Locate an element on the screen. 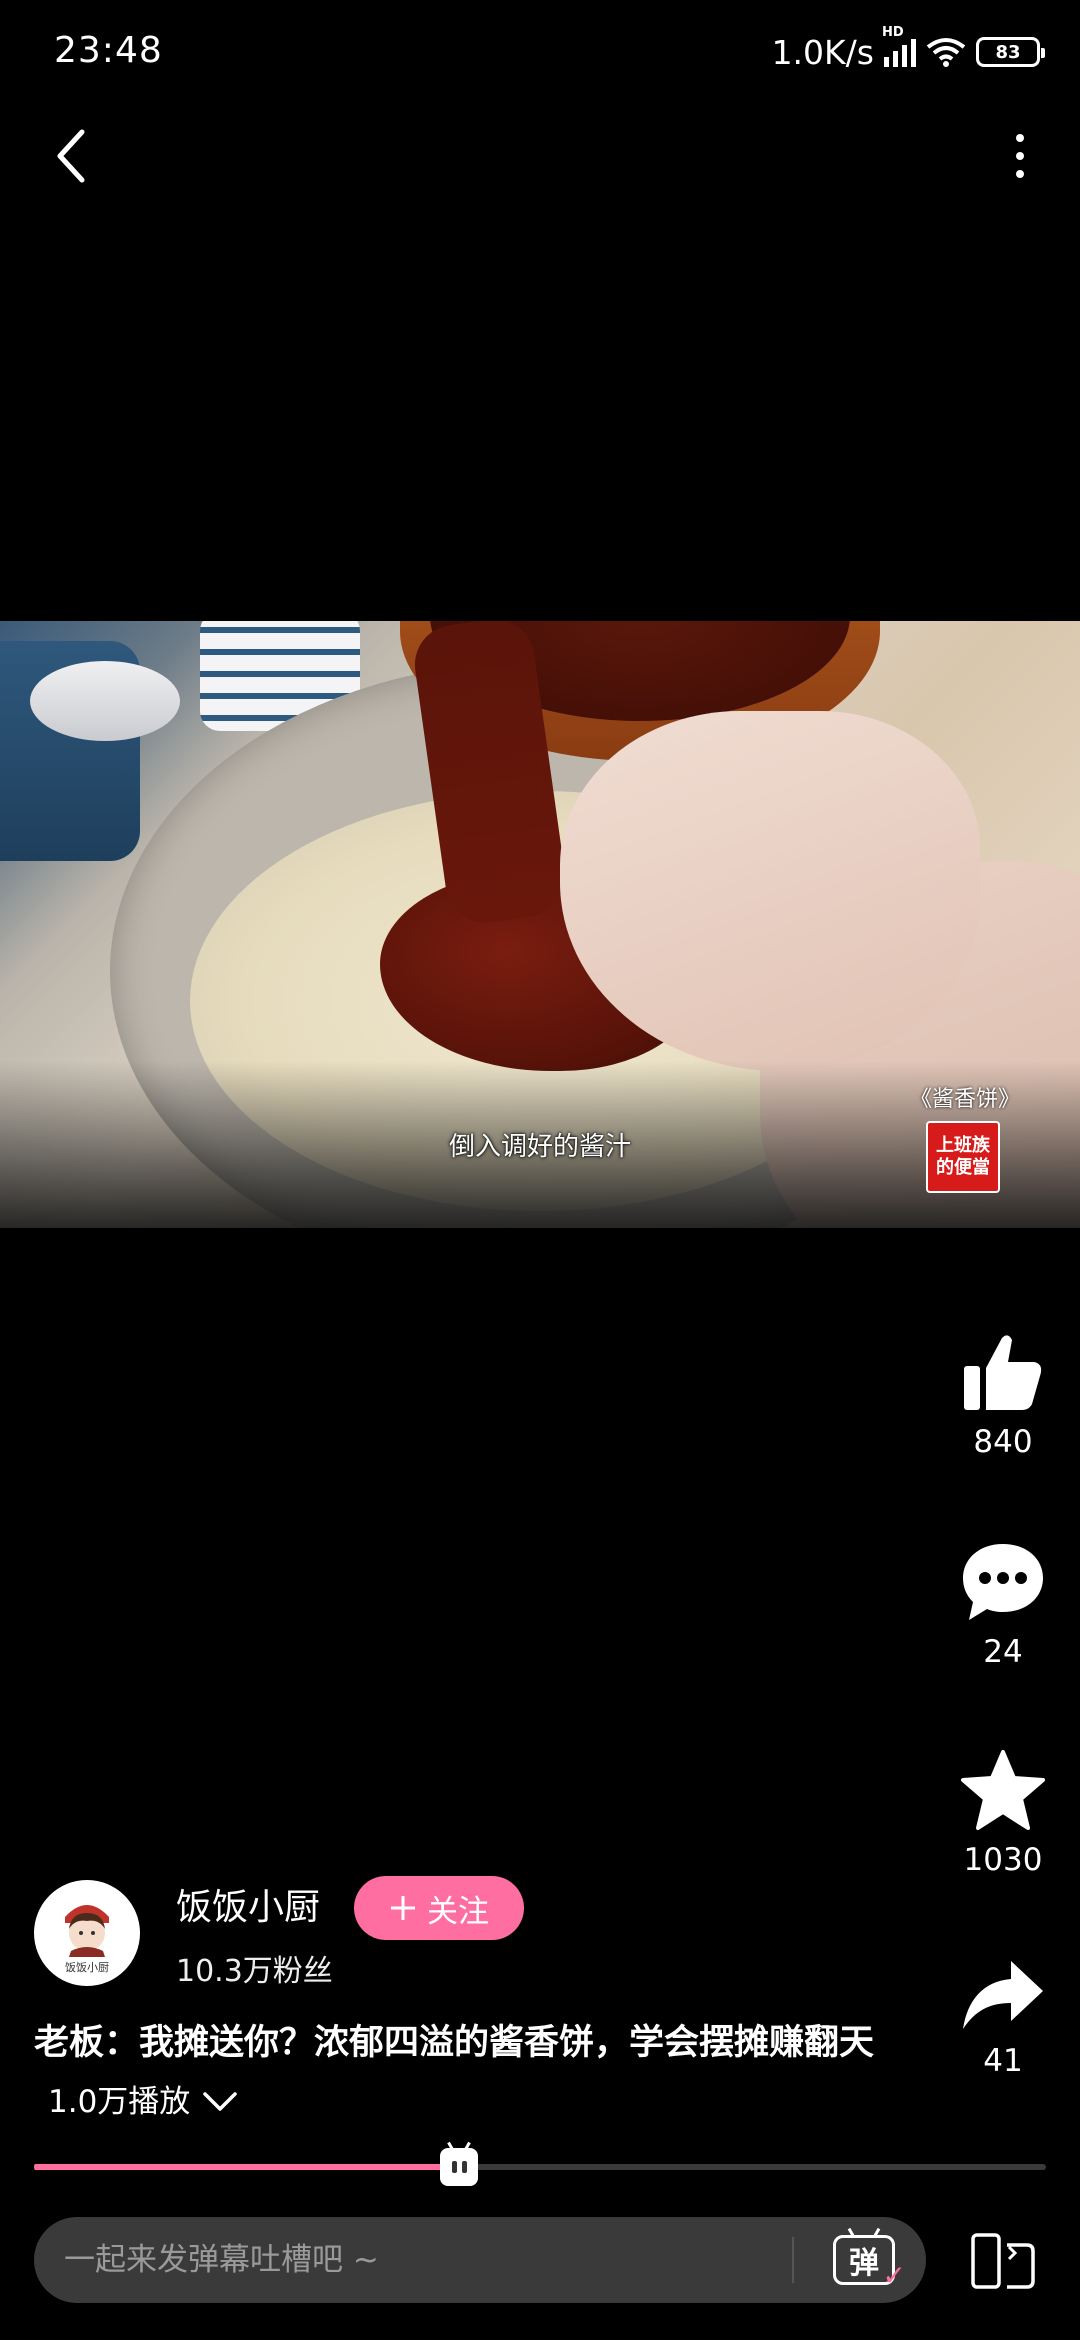  comment-button: 24 is located at coordinates (1003, 1605).